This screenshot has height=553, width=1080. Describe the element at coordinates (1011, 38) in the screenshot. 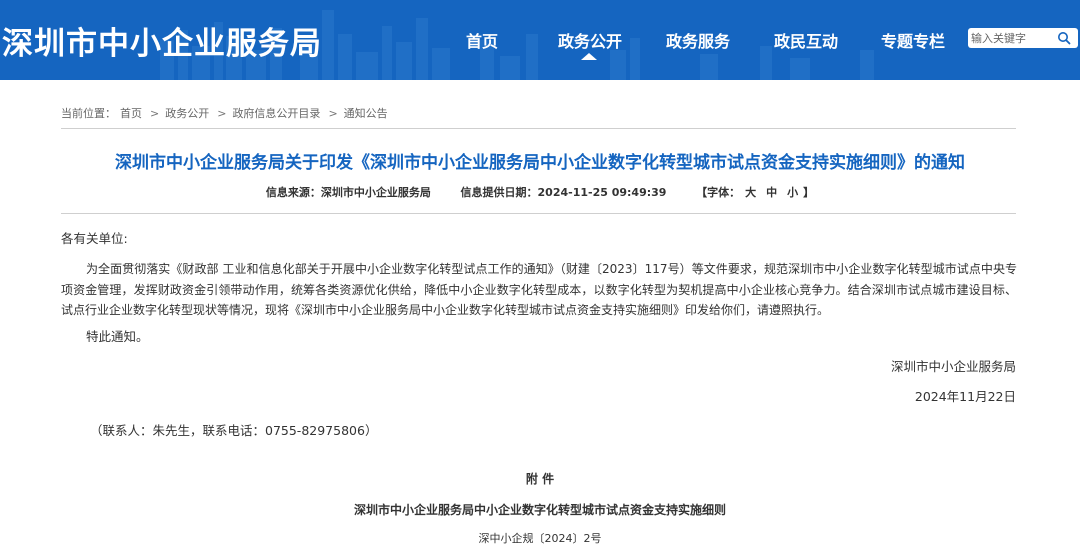

I see `search-input` at that location.